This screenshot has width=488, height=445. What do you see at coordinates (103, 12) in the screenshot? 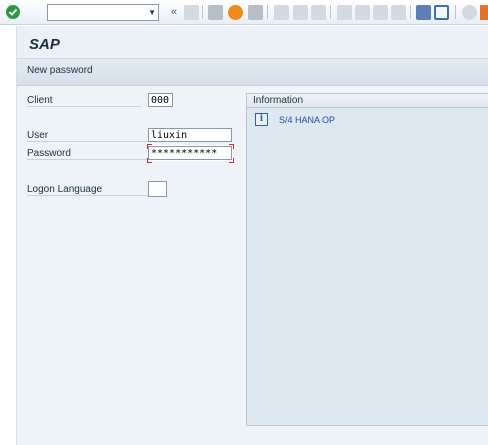
I see `command-field: ▼` at bounding box center [103, 12].